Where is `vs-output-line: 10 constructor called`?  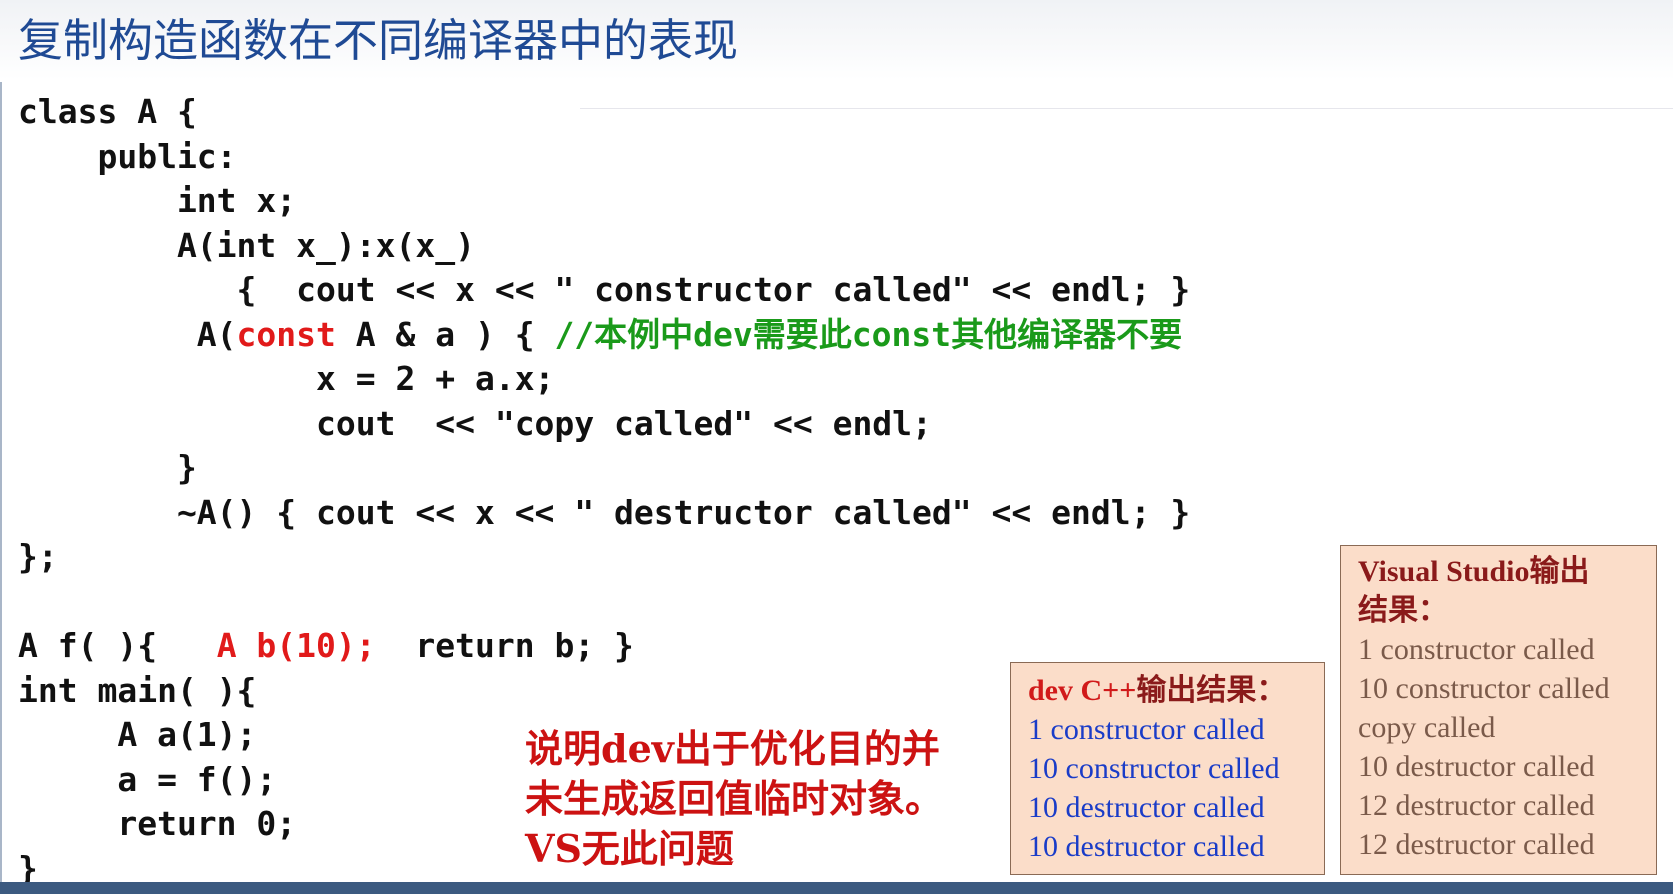
vs-output-line: 10 constructor called is located at coordinates (1484, 688).